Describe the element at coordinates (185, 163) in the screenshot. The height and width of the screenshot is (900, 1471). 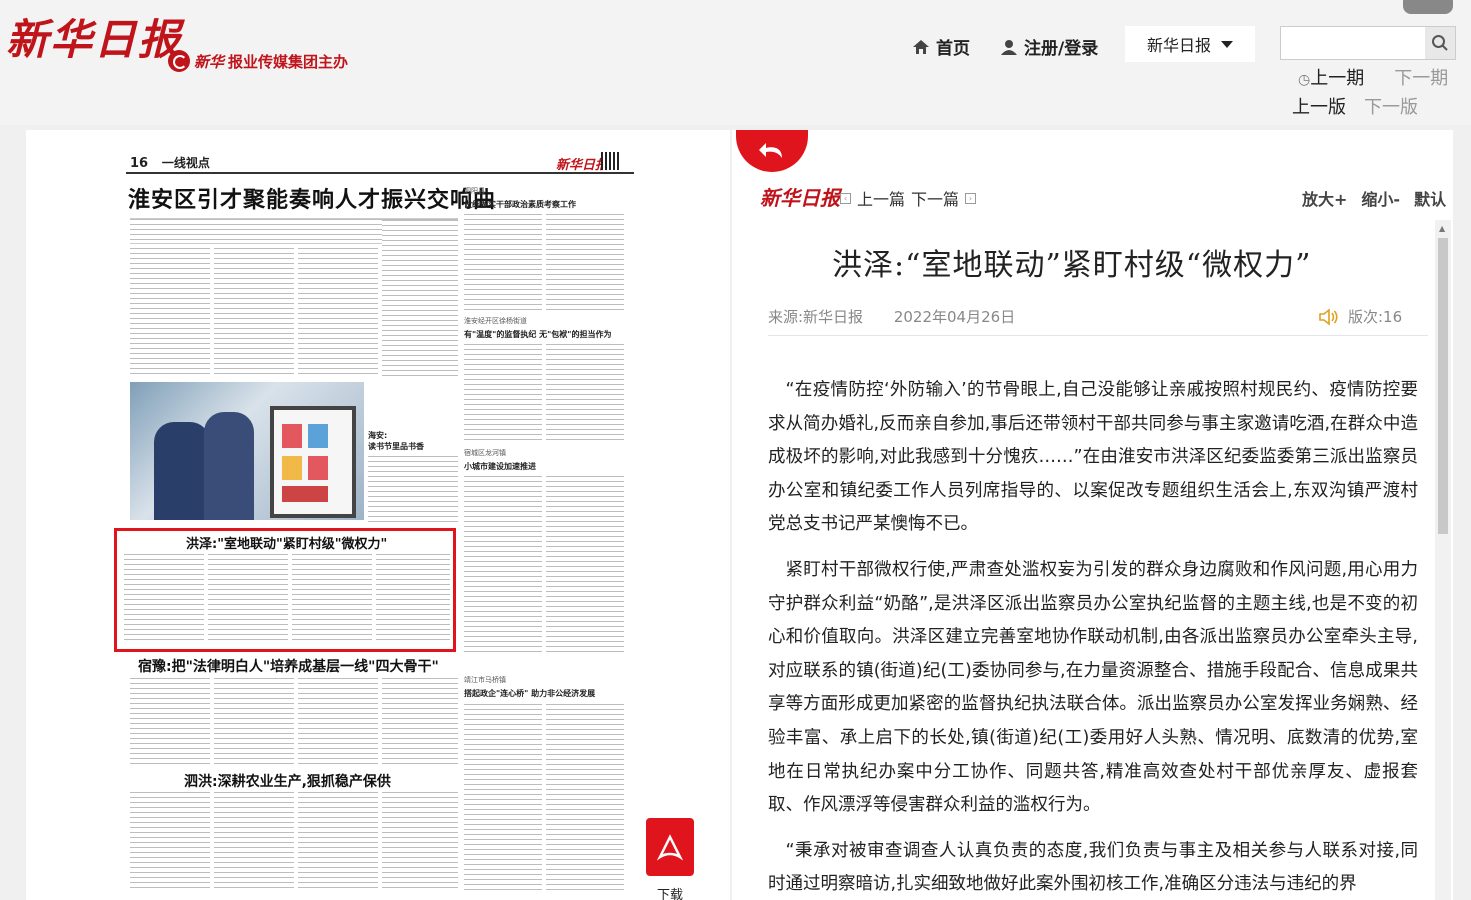
I see `page-section: 一线视点` at that location.